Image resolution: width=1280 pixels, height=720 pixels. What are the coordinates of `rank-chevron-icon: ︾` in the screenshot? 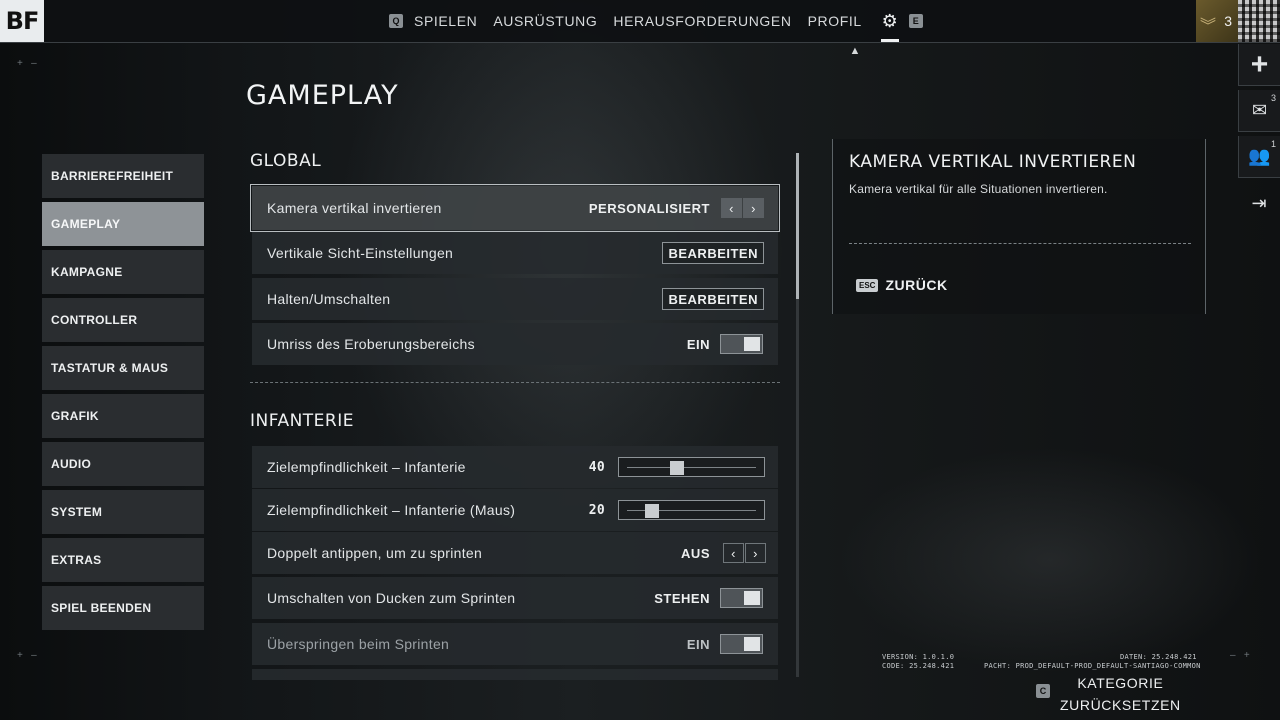 It's located at (1208, 26).